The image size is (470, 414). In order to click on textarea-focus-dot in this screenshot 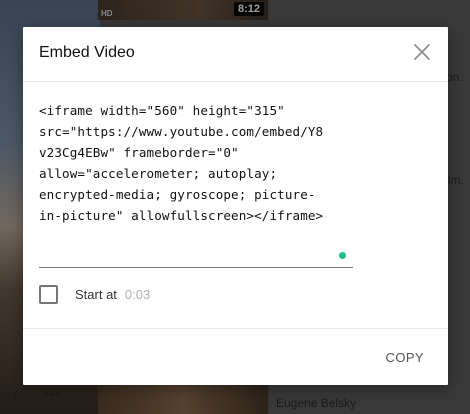, I will do `click(342, 255)`.